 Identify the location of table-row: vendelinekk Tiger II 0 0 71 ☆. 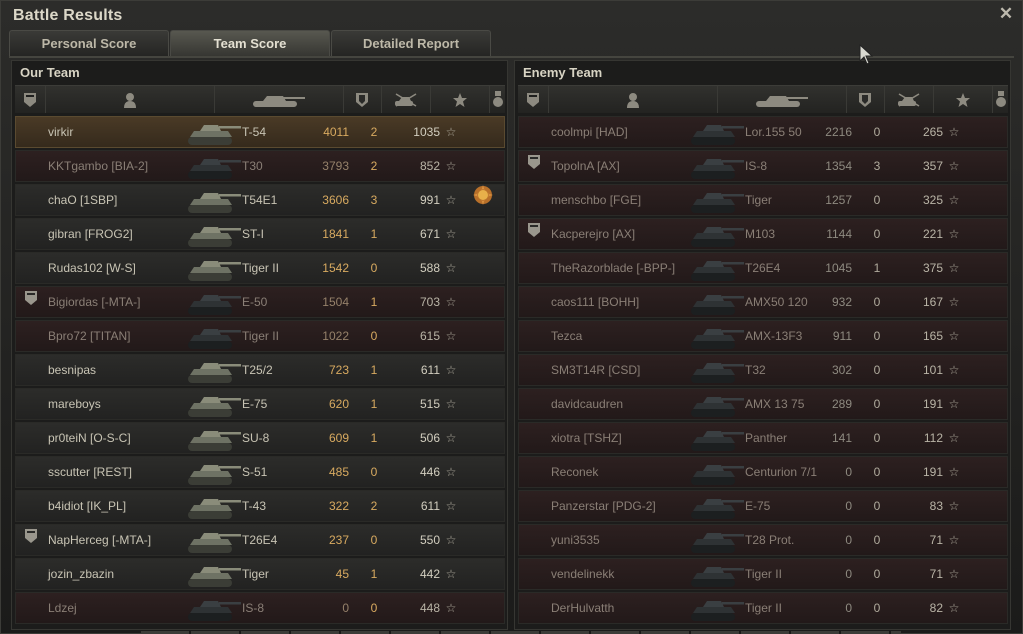
(763, 574).